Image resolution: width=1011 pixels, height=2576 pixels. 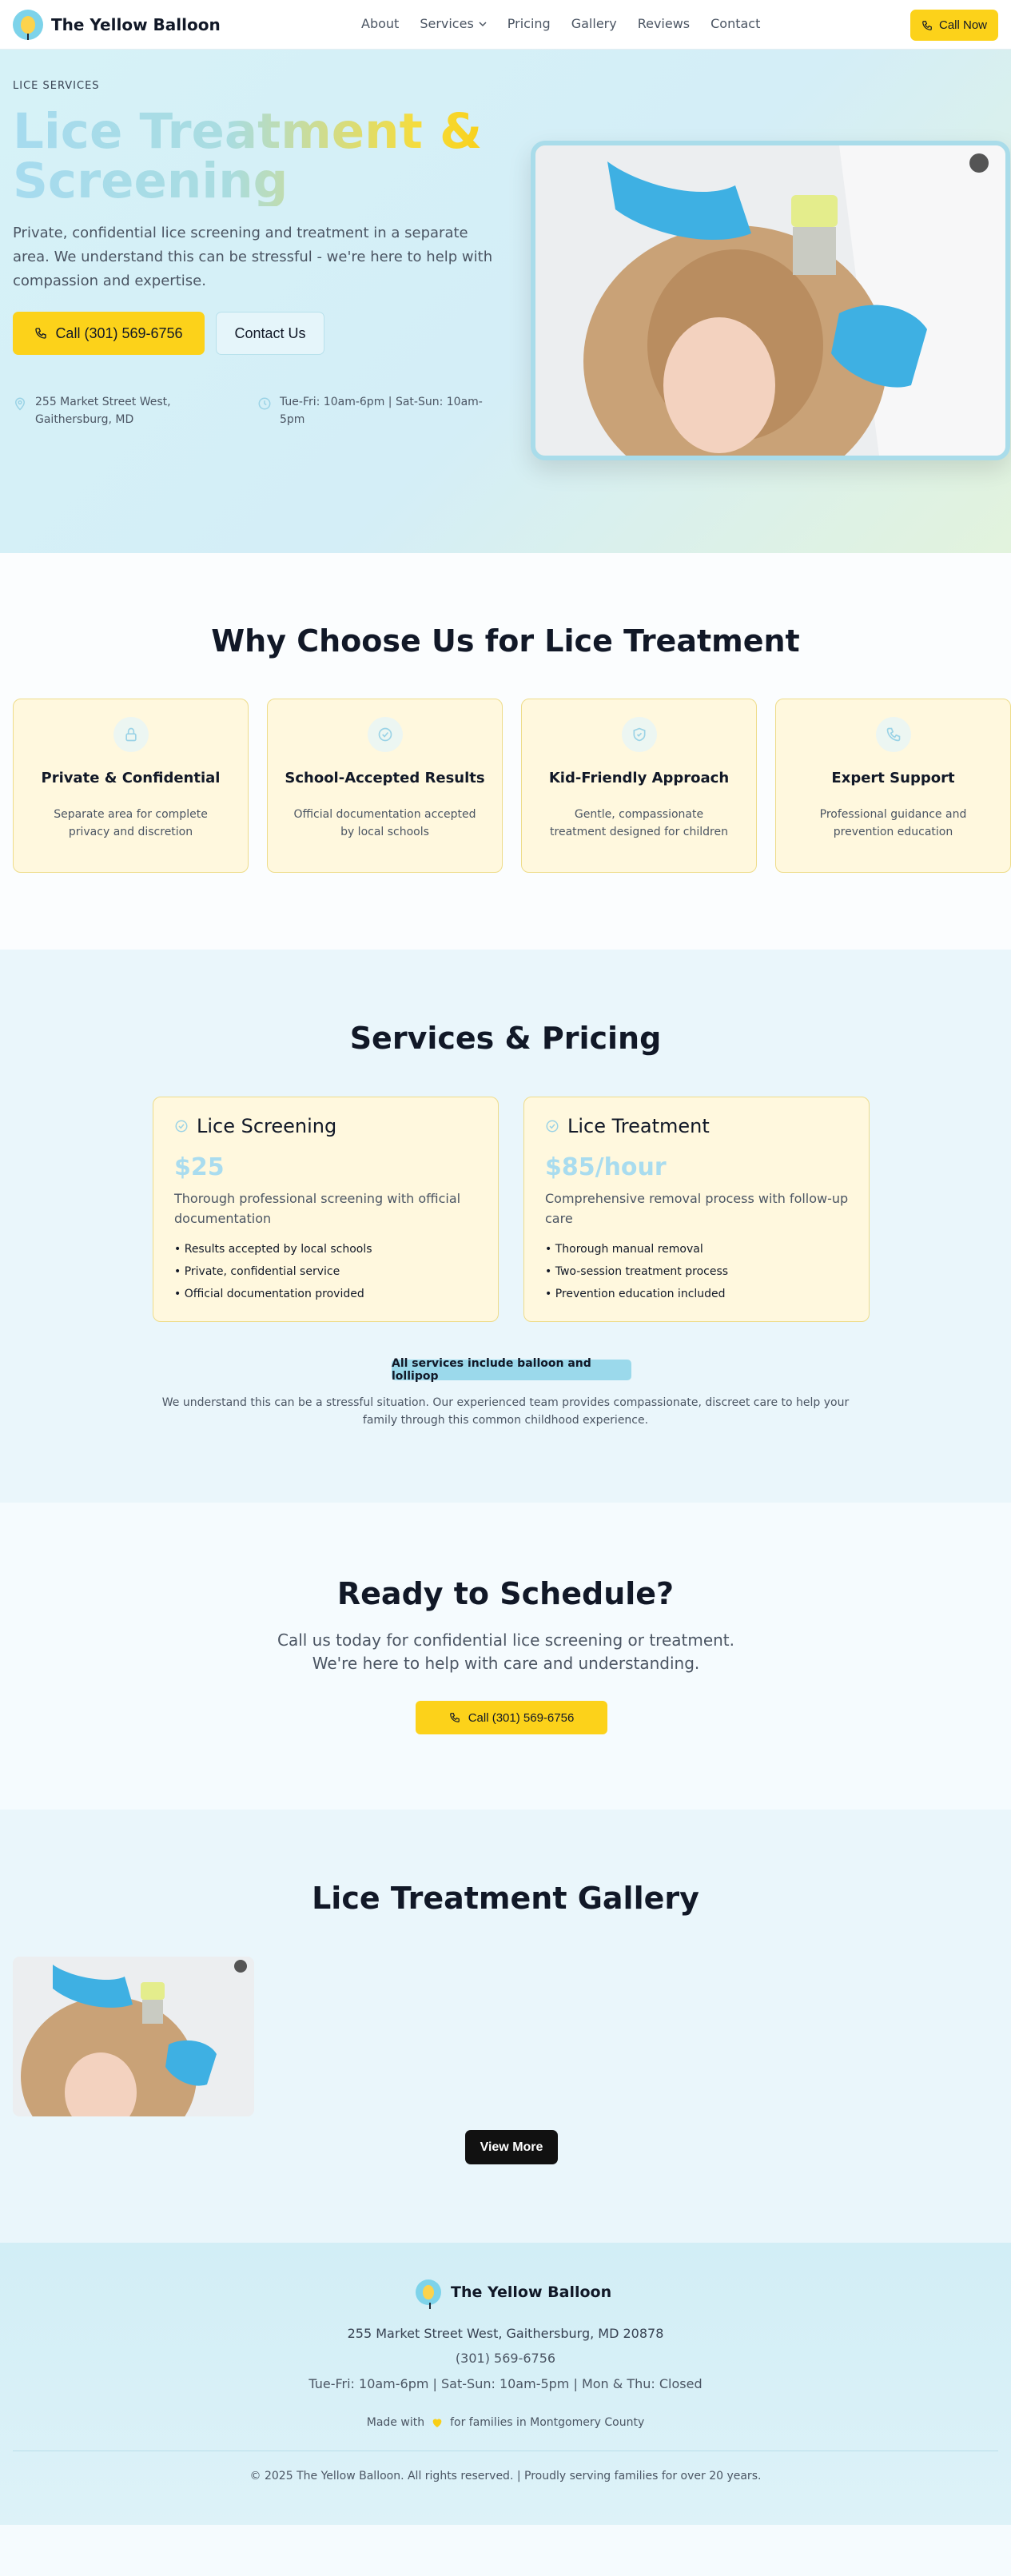 What do you see at coordinates (735, 23) in the screenshot?
I see `nav-link-contact: Contact` at bounding box center [735, 23].